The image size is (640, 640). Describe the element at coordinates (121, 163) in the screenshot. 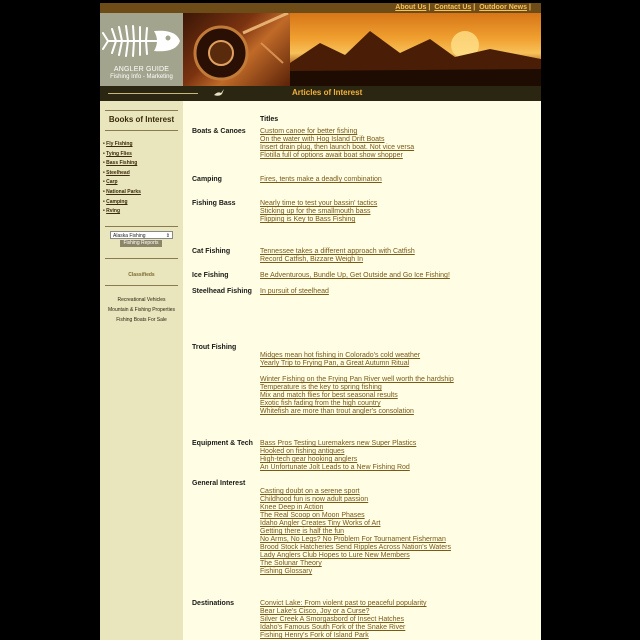

I see `book-link-bass-fishing: Bass Fishing` at that location.